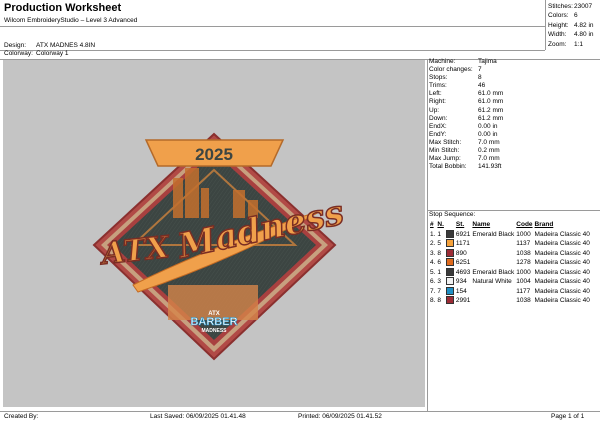  Describe the element at coordinates (439, 291) in the screenshot. I see `cell-n: 7` at that location.